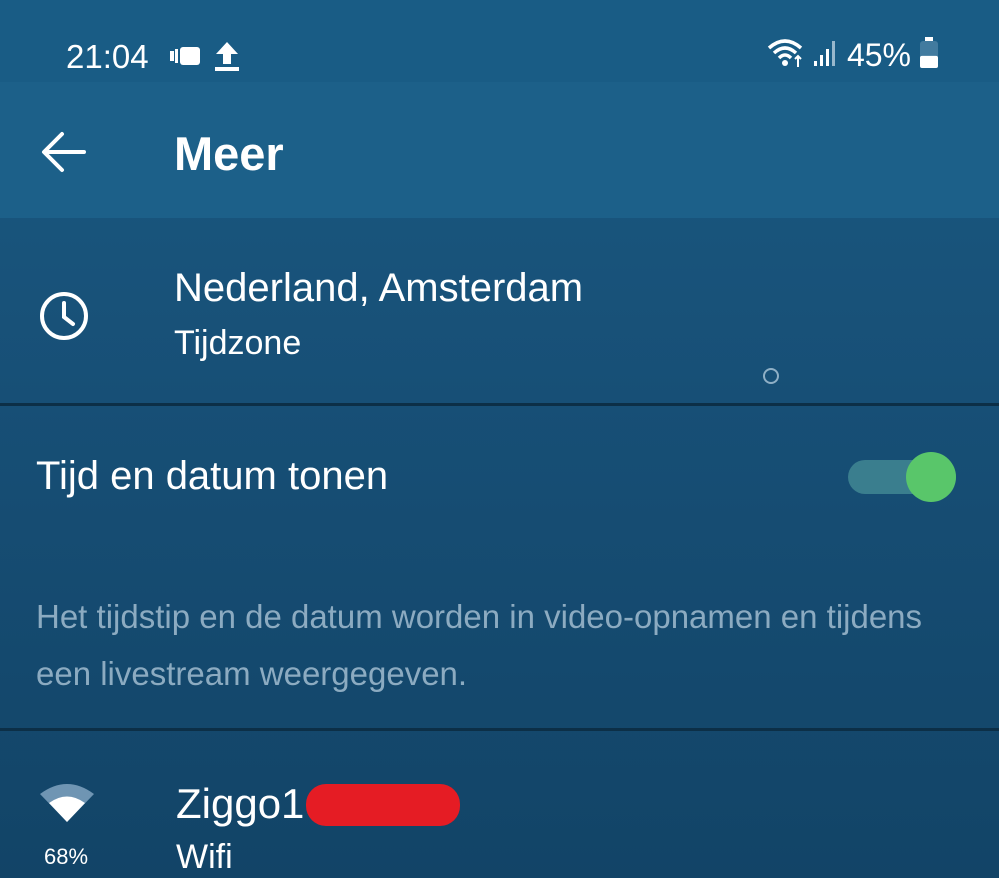 Image resolution: width=999 pixels, height=878 pixels. What do you see at coordinates (67, 806) in the screenshot?
I see `wifi-icon` at bounding box center [67, 806].